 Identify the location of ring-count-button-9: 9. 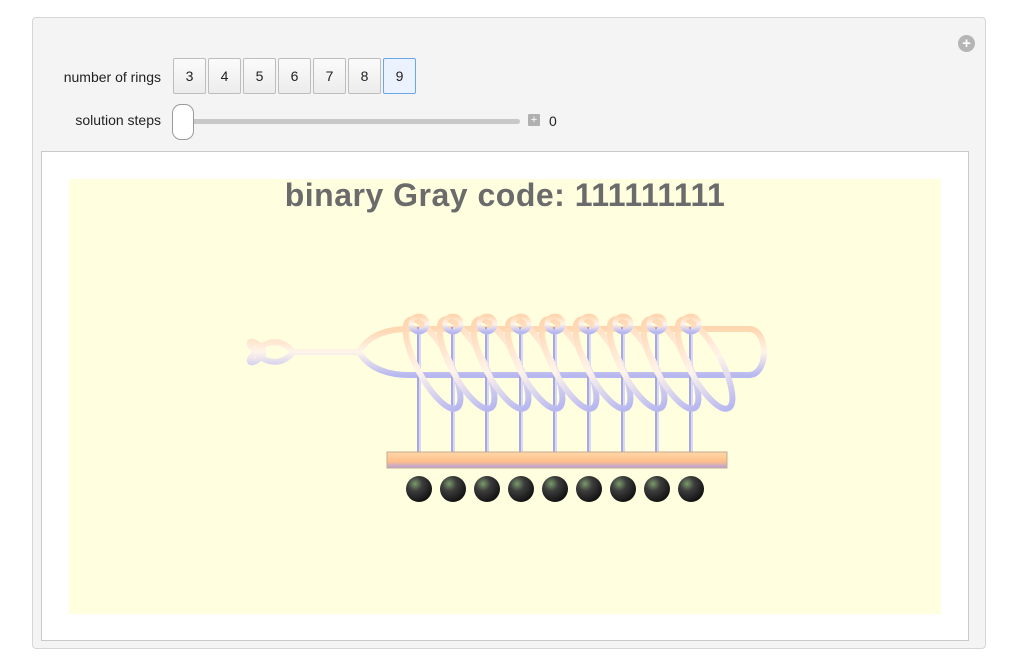
(399, 76).